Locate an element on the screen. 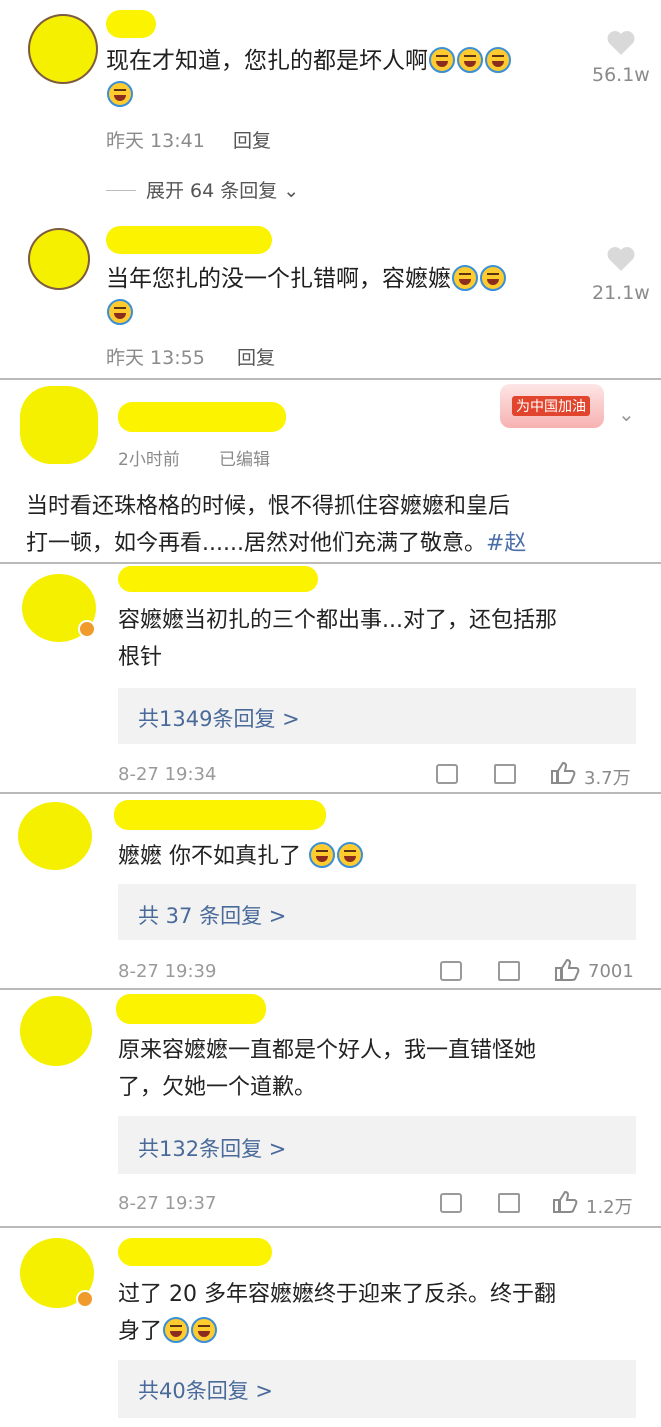 The image size is (661, 1427). comment-text: 现在才知道，您扎的都是坏人啊 is located at coordinates (341, 78).